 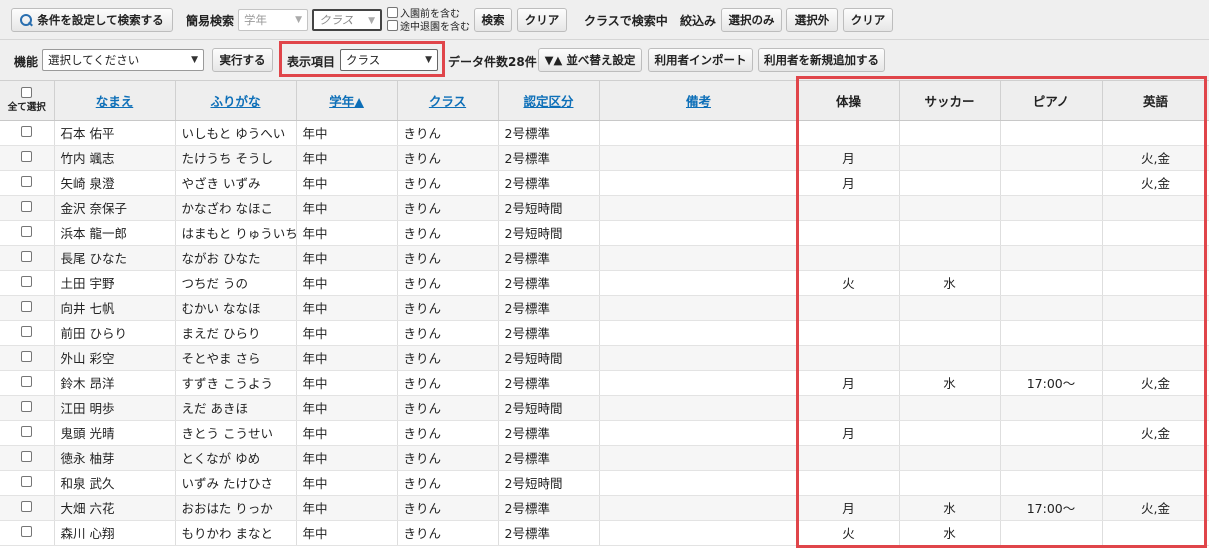 I want to click on grade-select: 学年 ▼, so click(x=273, y=20).